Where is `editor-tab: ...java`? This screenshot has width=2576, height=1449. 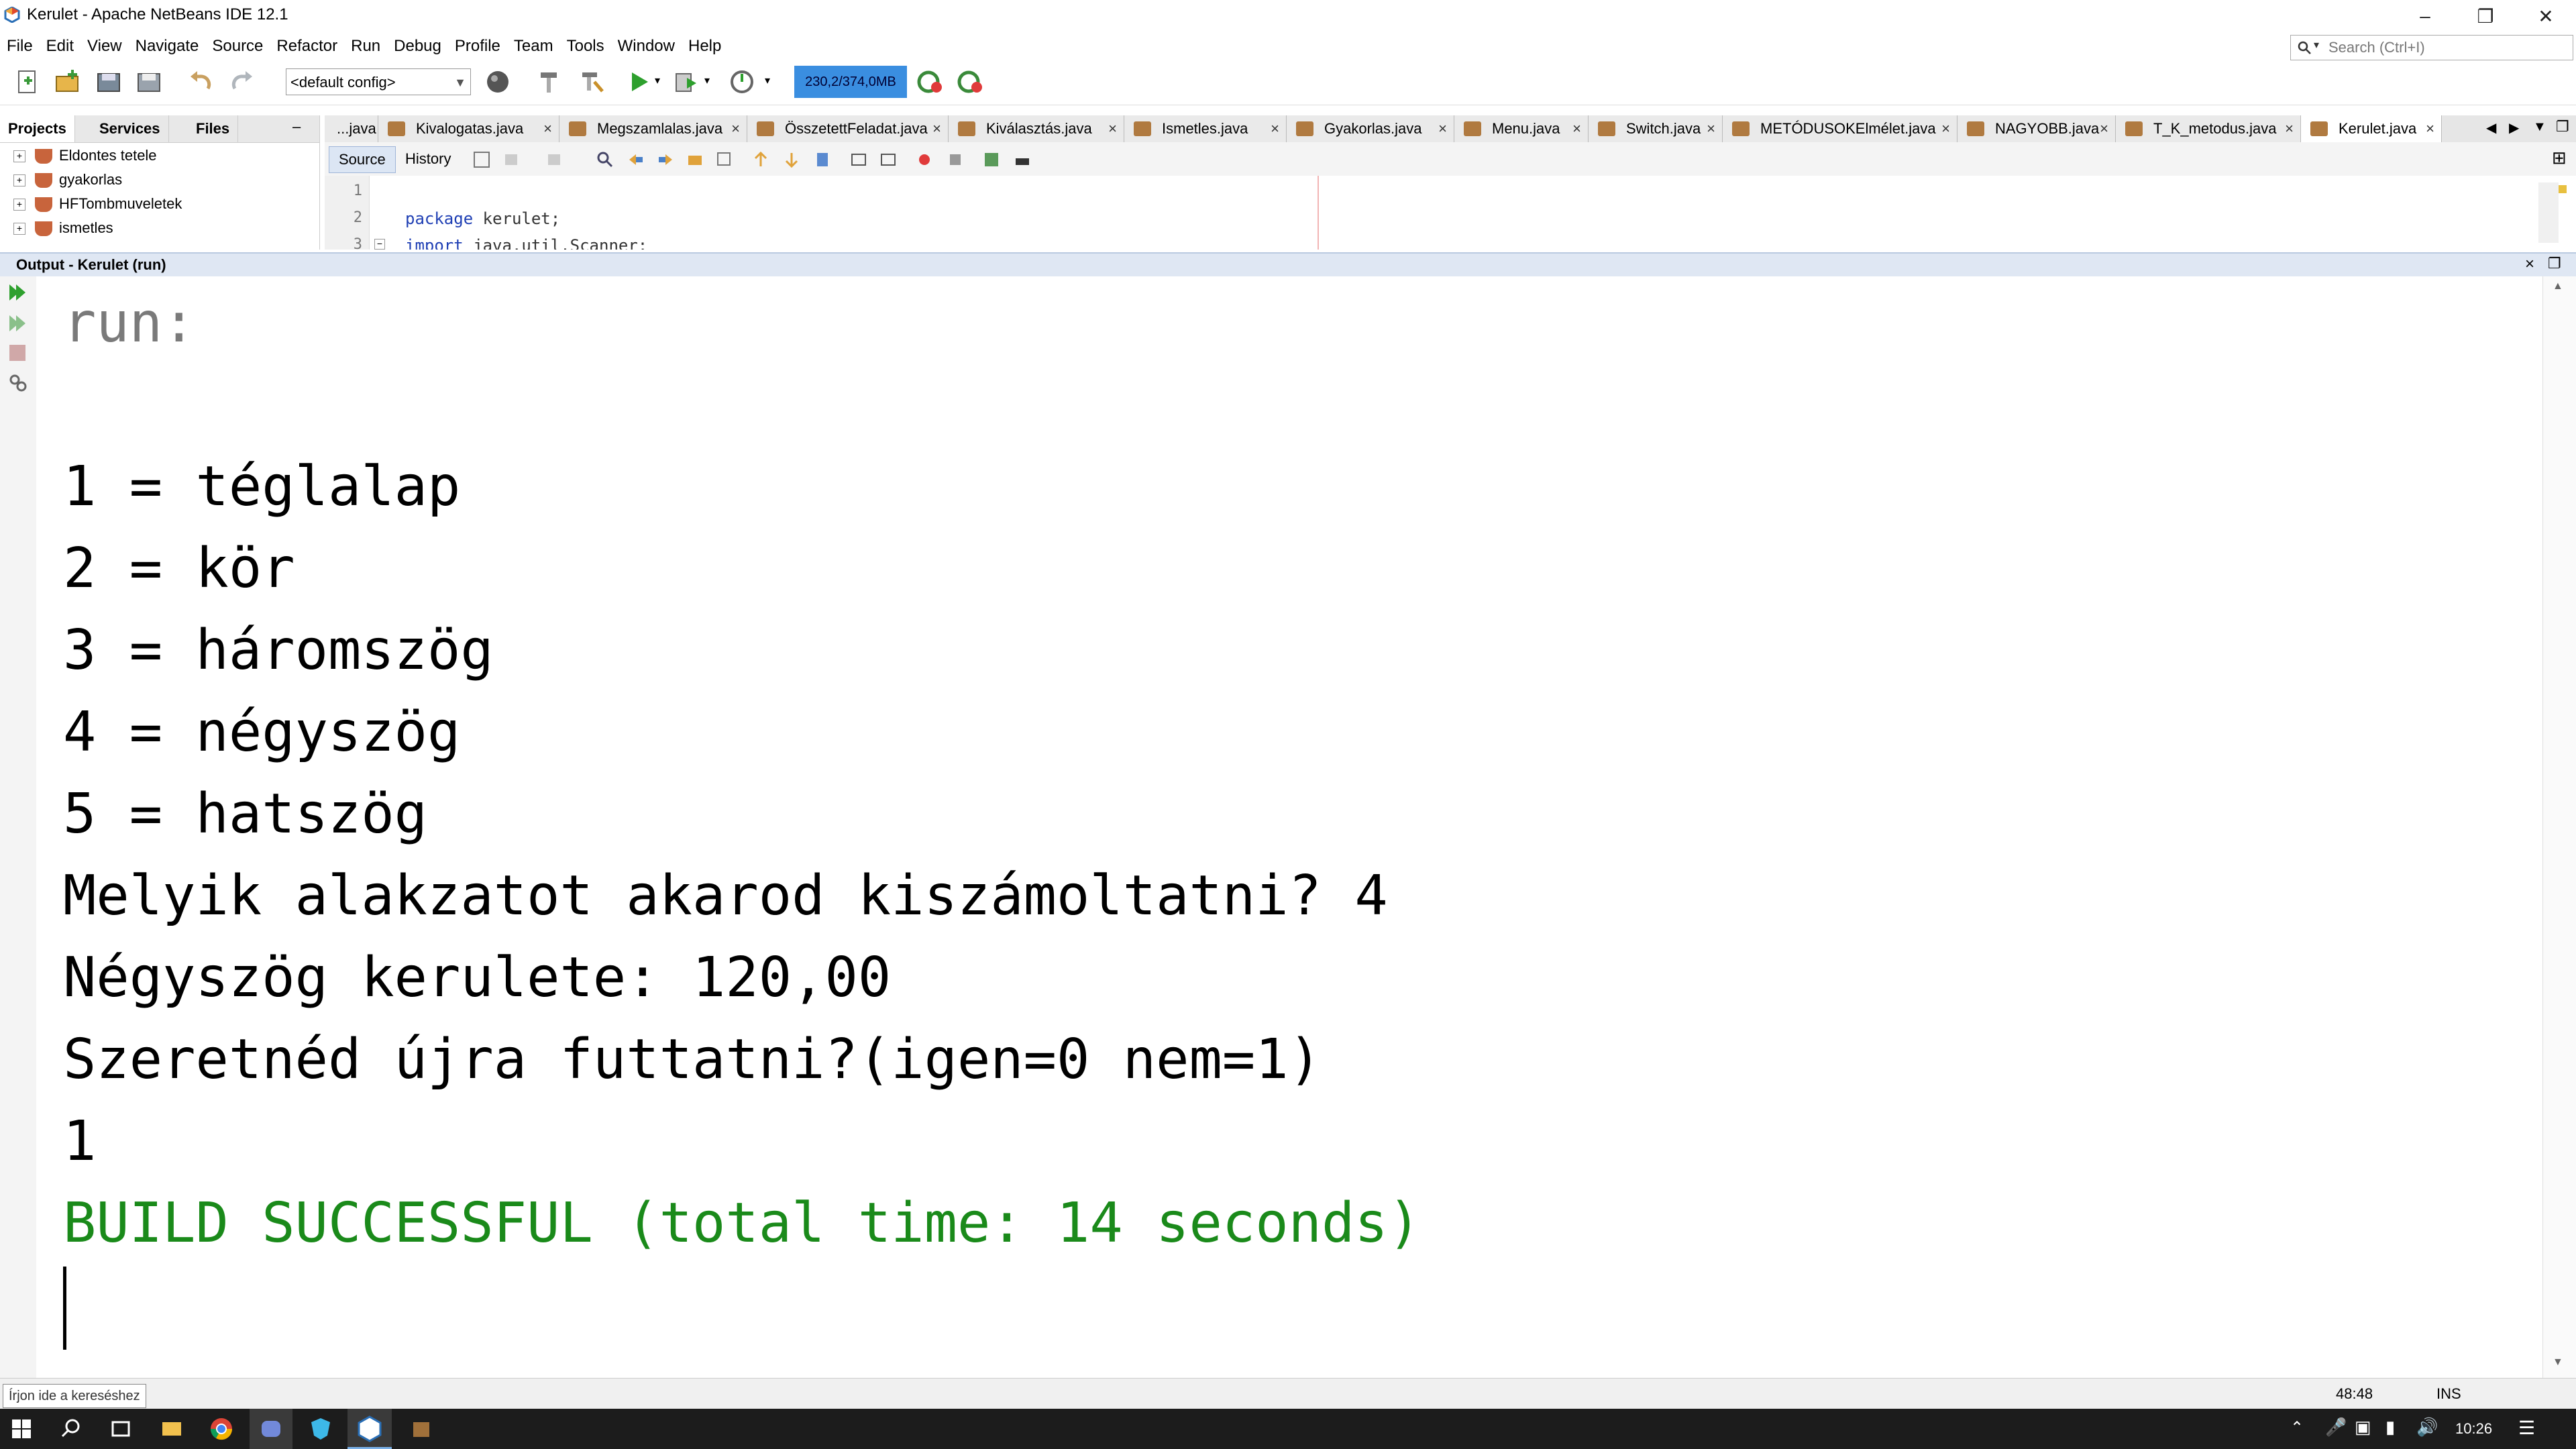
editor-tab: ...java is located at coordinates (351, 128).